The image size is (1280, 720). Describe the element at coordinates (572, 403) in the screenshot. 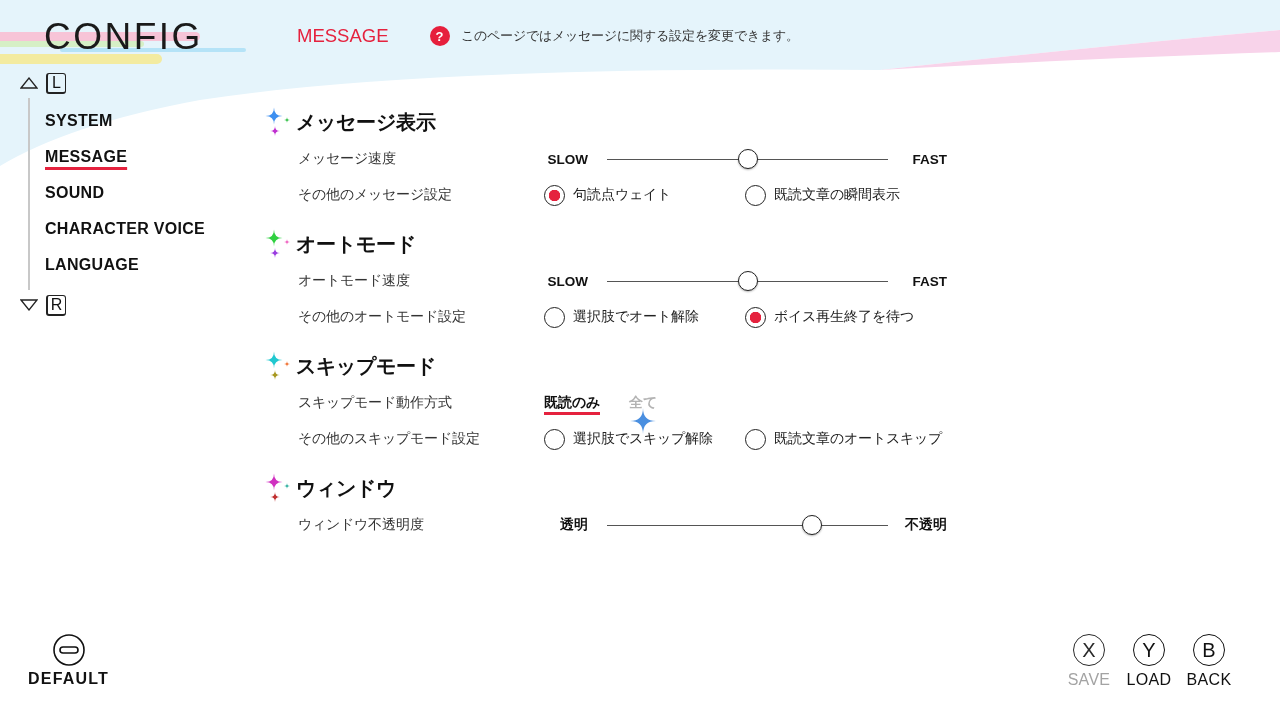

I see `choice-option: 既読のみ` at that location.